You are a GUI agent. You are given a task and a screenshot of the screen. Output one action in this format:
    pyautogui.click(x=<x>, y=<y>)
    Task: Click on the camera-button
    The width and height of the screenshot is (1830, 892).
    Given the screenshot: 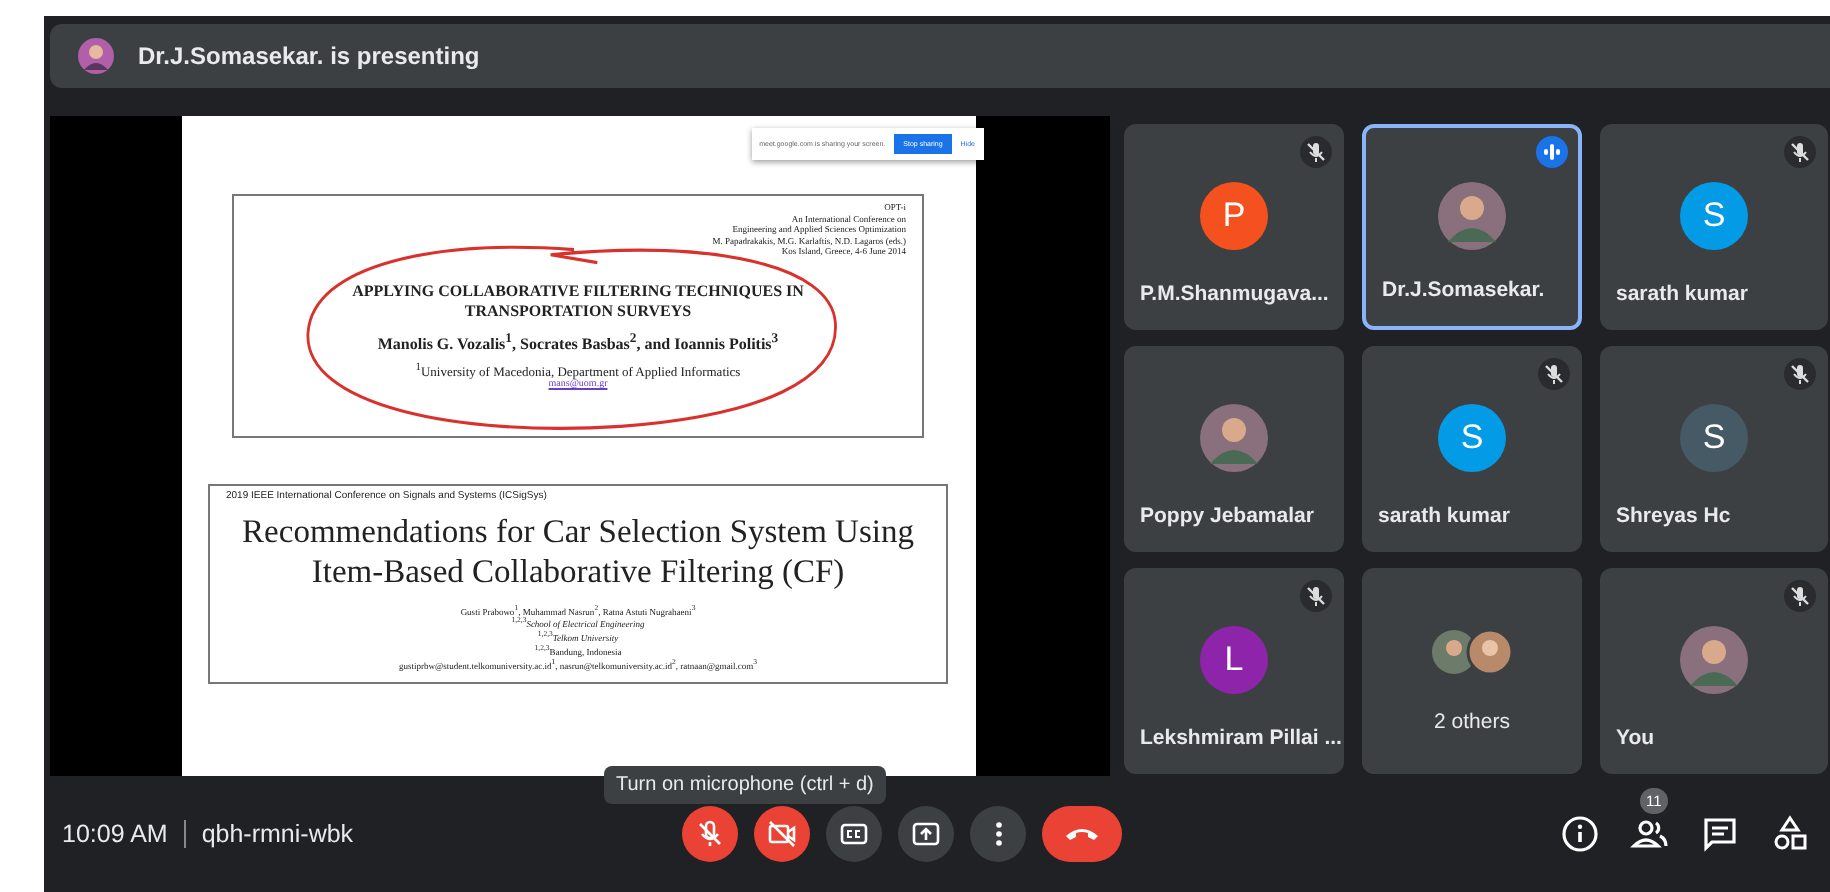 What is the action you would take?
    pyautogui.click(x=782, y=834)
    